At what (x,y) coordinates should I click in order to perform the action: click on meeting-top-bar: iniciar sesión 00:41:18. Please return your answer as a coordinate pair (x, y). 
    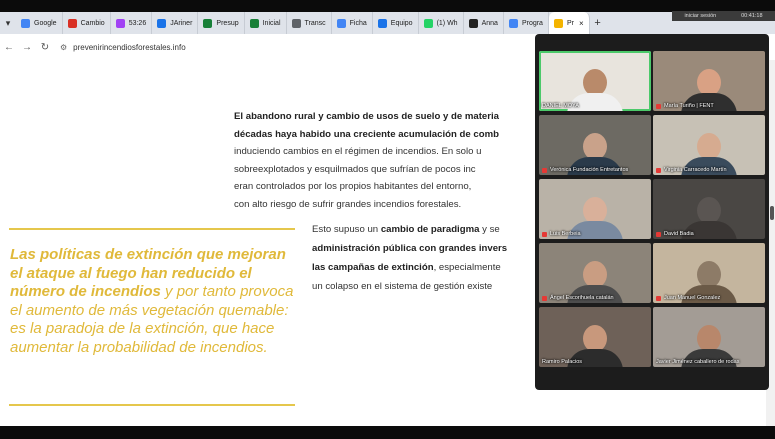
    Looking at the image, I should click on (723, 16).